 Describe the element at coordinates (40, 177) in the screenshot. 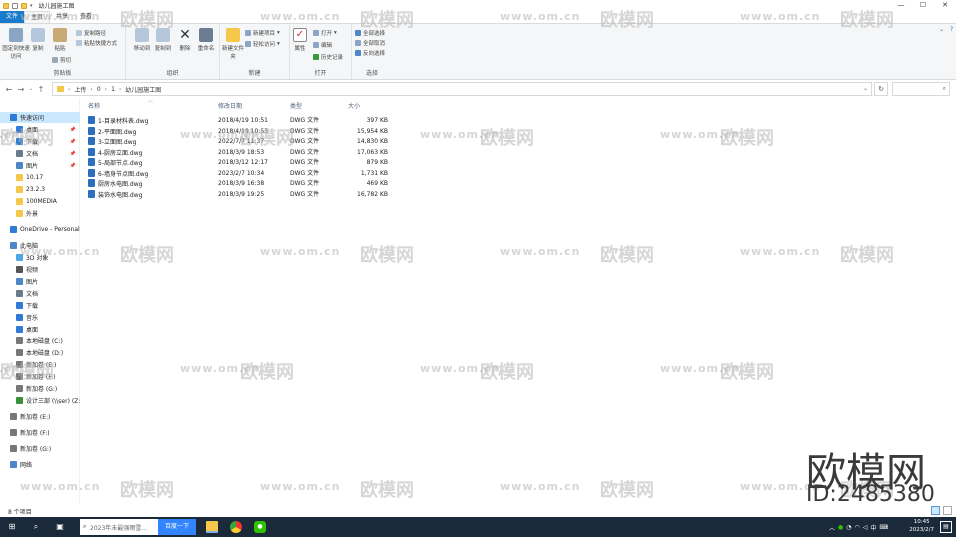

I see `nav-item: 10.17` at that location.